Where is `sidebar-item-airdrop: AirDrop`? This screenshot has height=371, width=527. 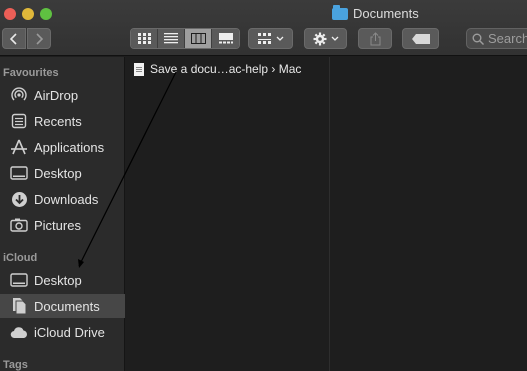 sidebar-item-airdrop: AirDrop is located at coordinates (62, 95).